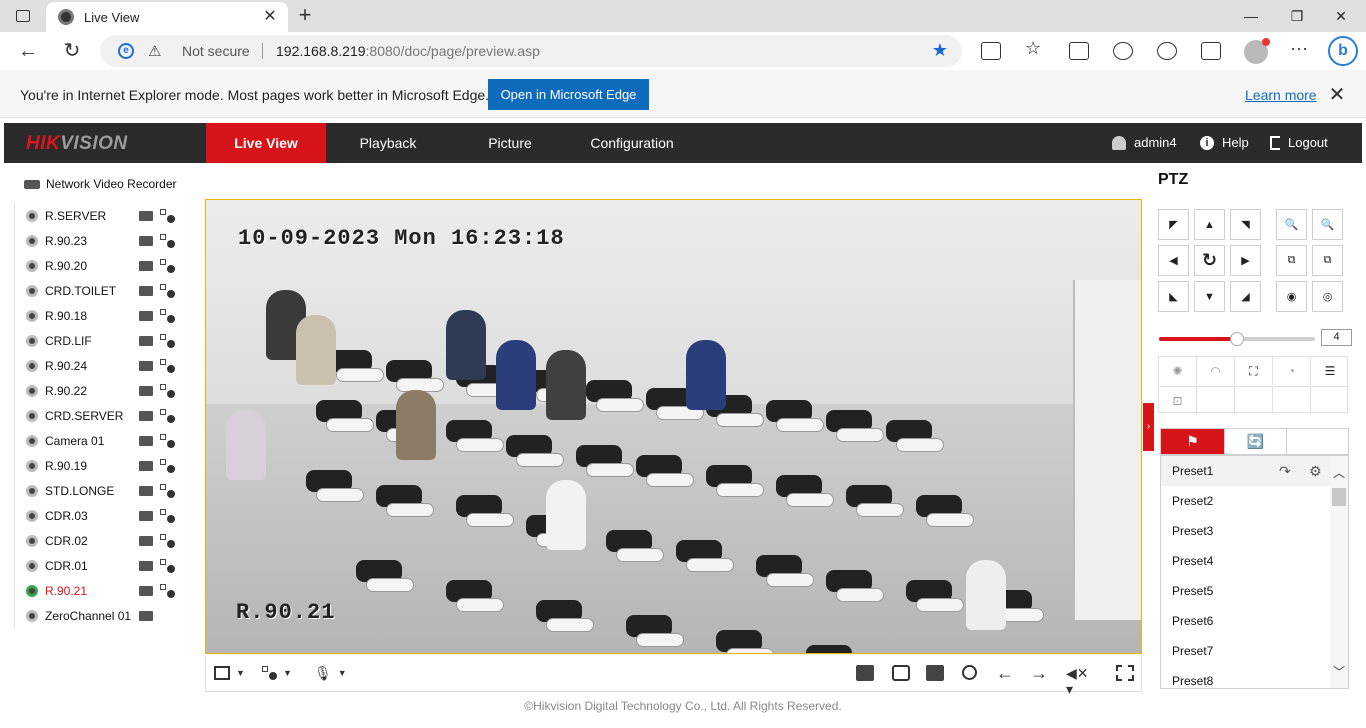 The height and width of the screenshot is (728, 1366). Describe the element at coordinates (1339, 472) in the screenshot. I see `scroll-up-icon: ︿` at that location.